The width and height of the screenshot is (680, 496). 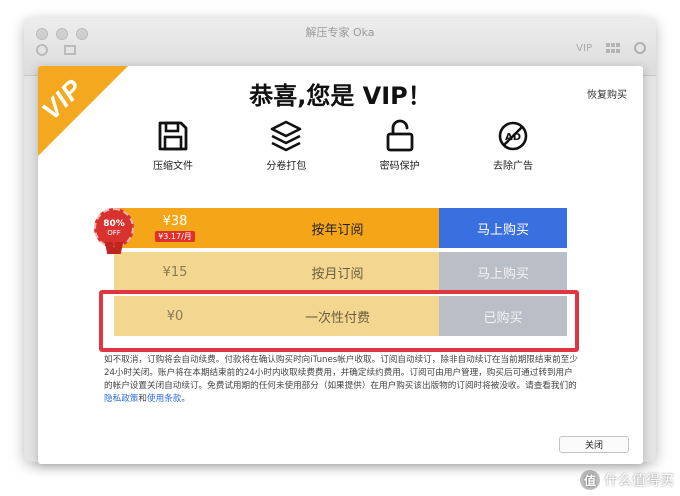 I want to click on plan-name: 按月订阅, so click(x=337, y=272).